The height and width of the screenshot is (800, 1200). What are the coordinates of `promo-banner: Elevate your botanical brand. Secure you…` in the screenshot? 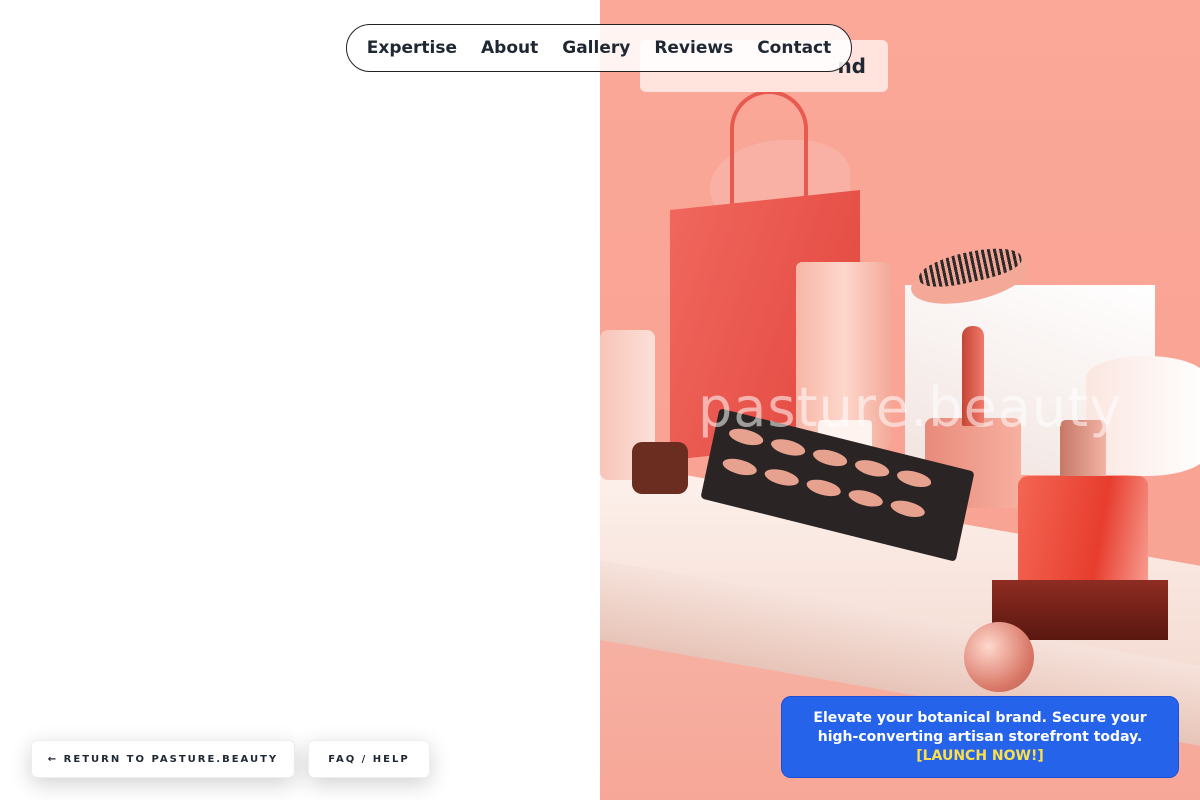 It's located at (980, 737).